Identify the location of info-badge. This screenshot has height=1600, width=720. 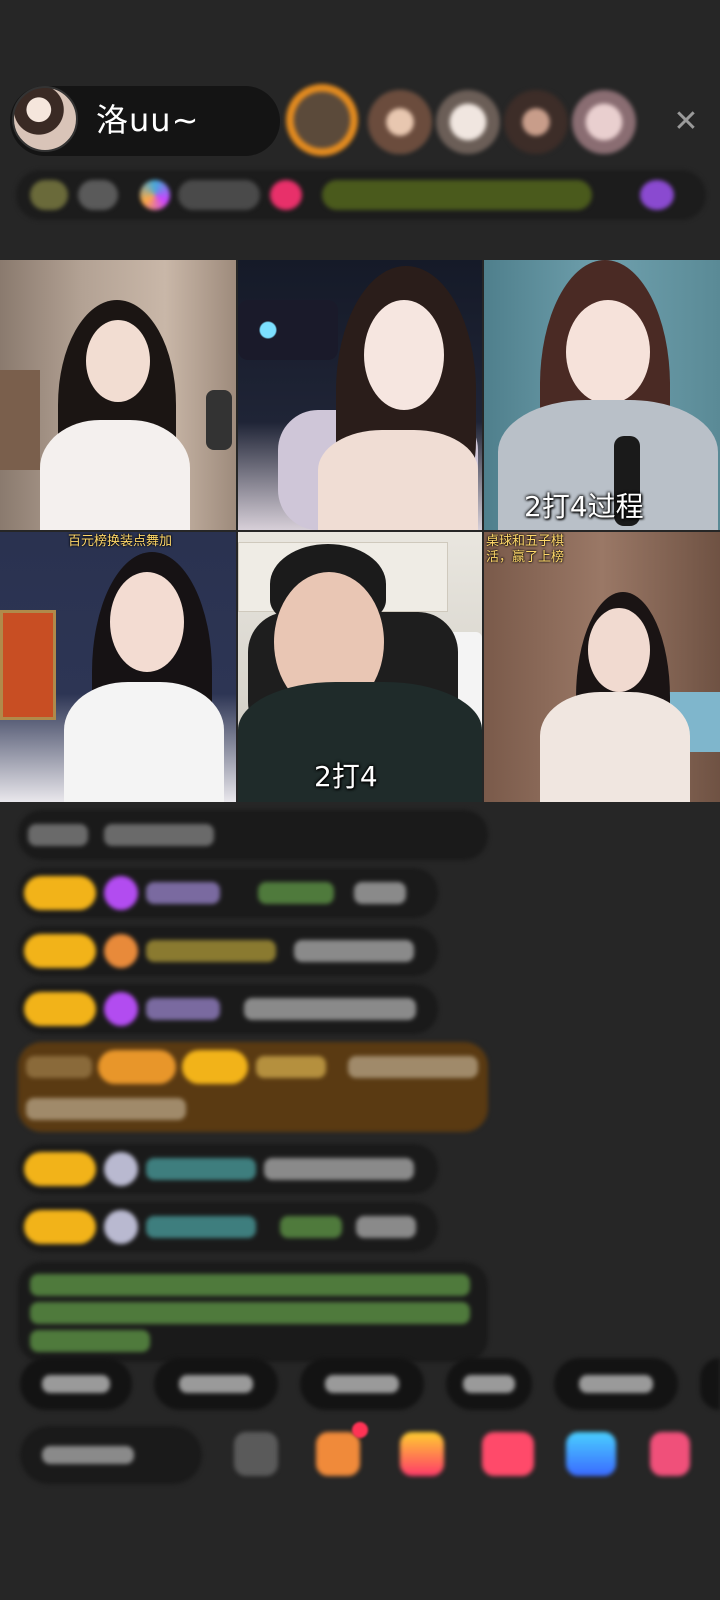
(49, 195).